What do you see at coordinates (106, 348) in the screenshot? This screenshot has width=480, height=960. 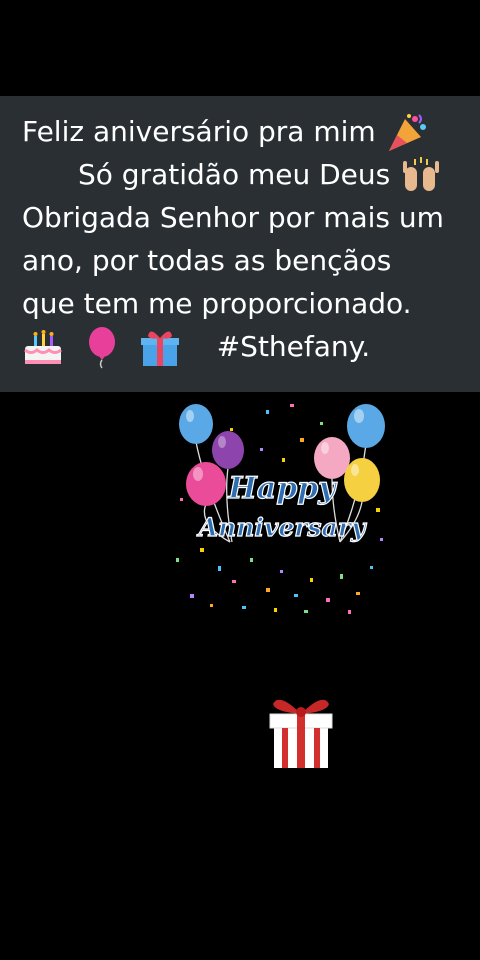 I see `balloon-icon` at bounding box center [106, 348].